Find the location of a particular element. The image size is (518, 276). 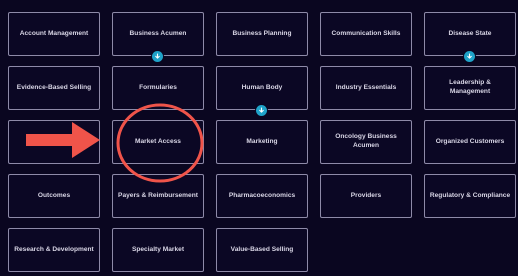

tile-value-based-selling: Value-Based Selling is located at coordinates (262, 250).